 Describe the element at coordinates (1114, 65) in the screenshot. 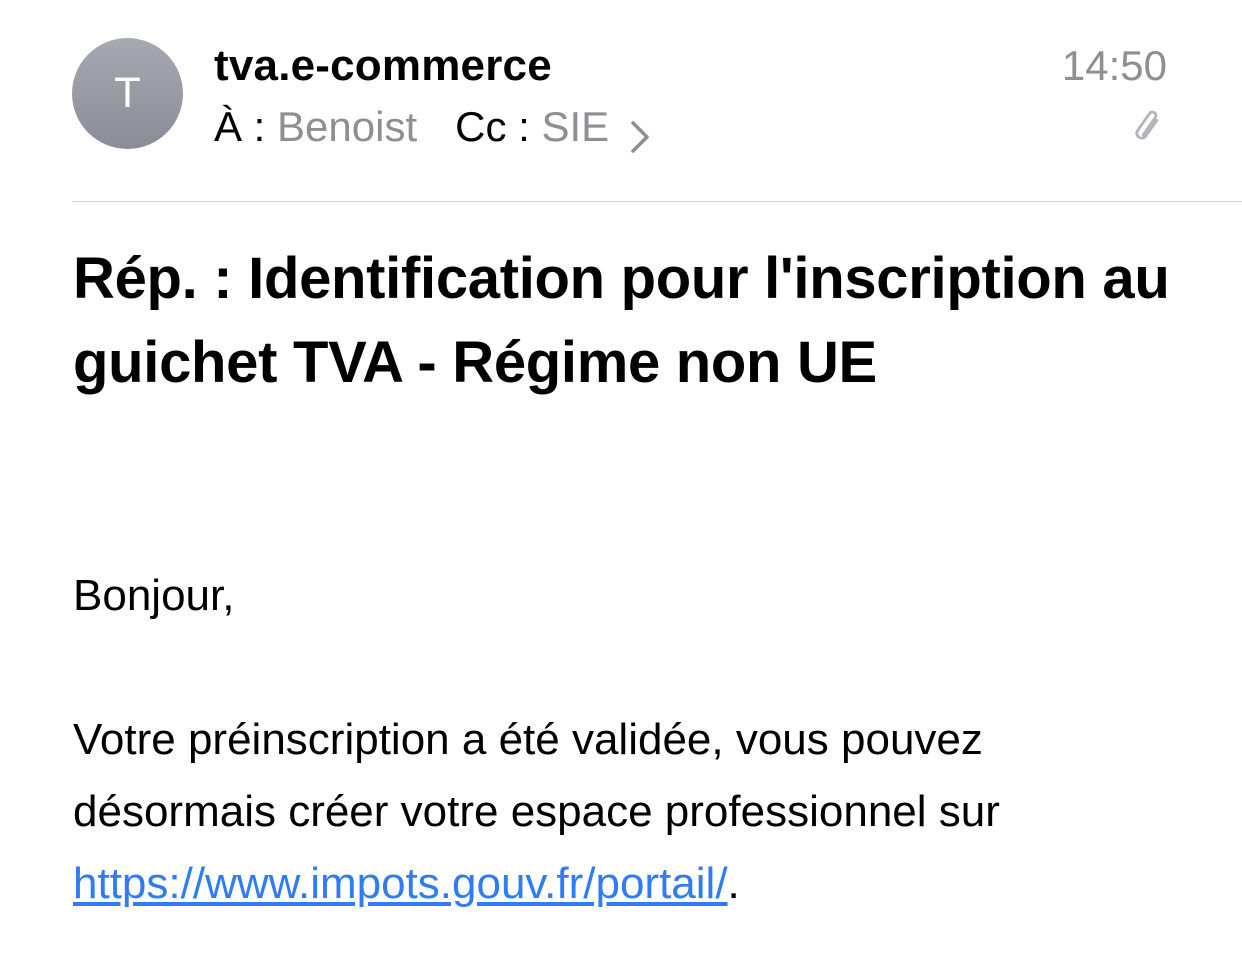

I see `message-time: 14:50` at that location.